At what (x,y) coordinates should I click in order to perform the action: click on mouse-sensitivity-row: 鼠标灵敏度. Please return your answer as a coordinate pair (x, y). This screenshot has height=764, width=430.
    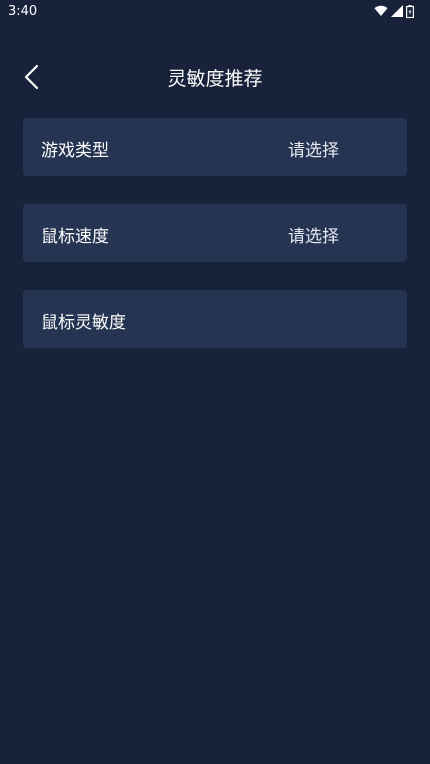
    Looking at the image, I should click on (215, 319).